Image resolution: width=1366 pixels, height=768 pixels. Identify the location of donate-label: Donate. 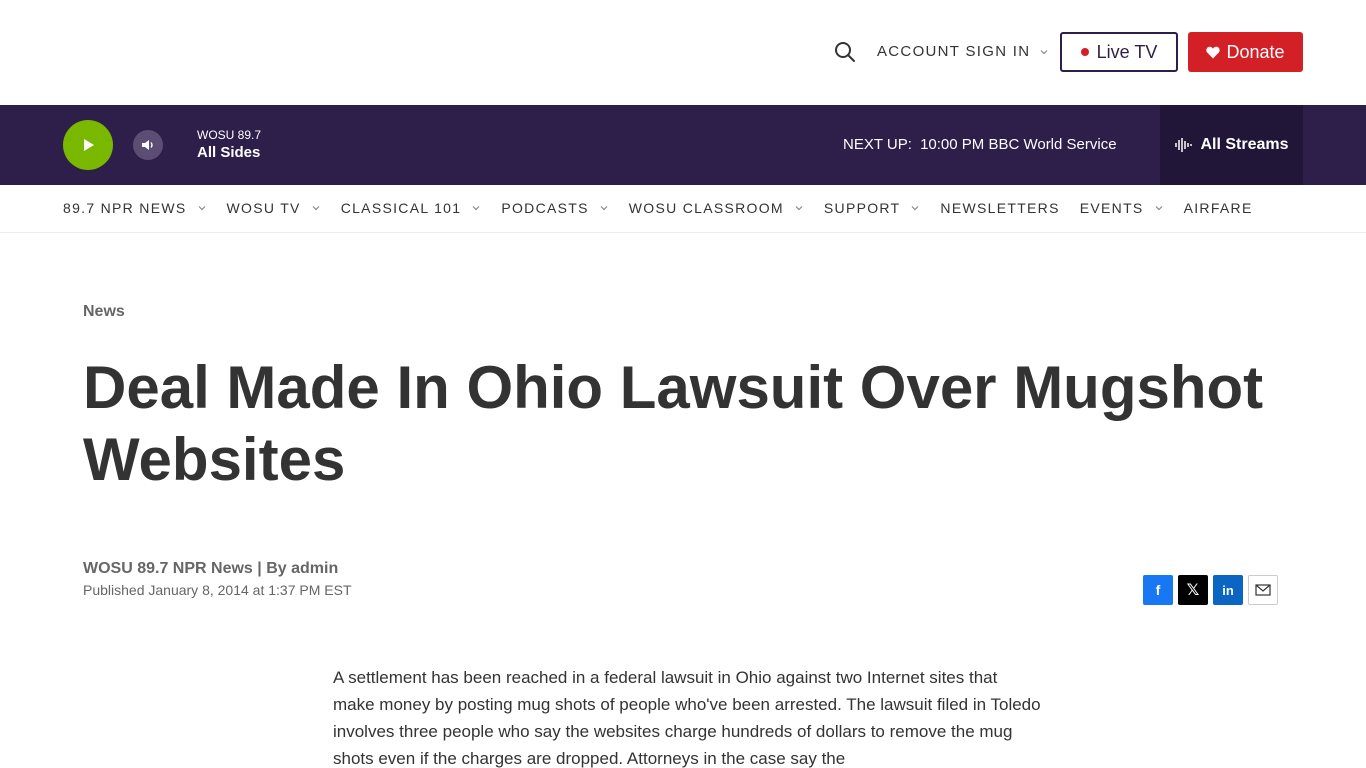
(1255, 51).